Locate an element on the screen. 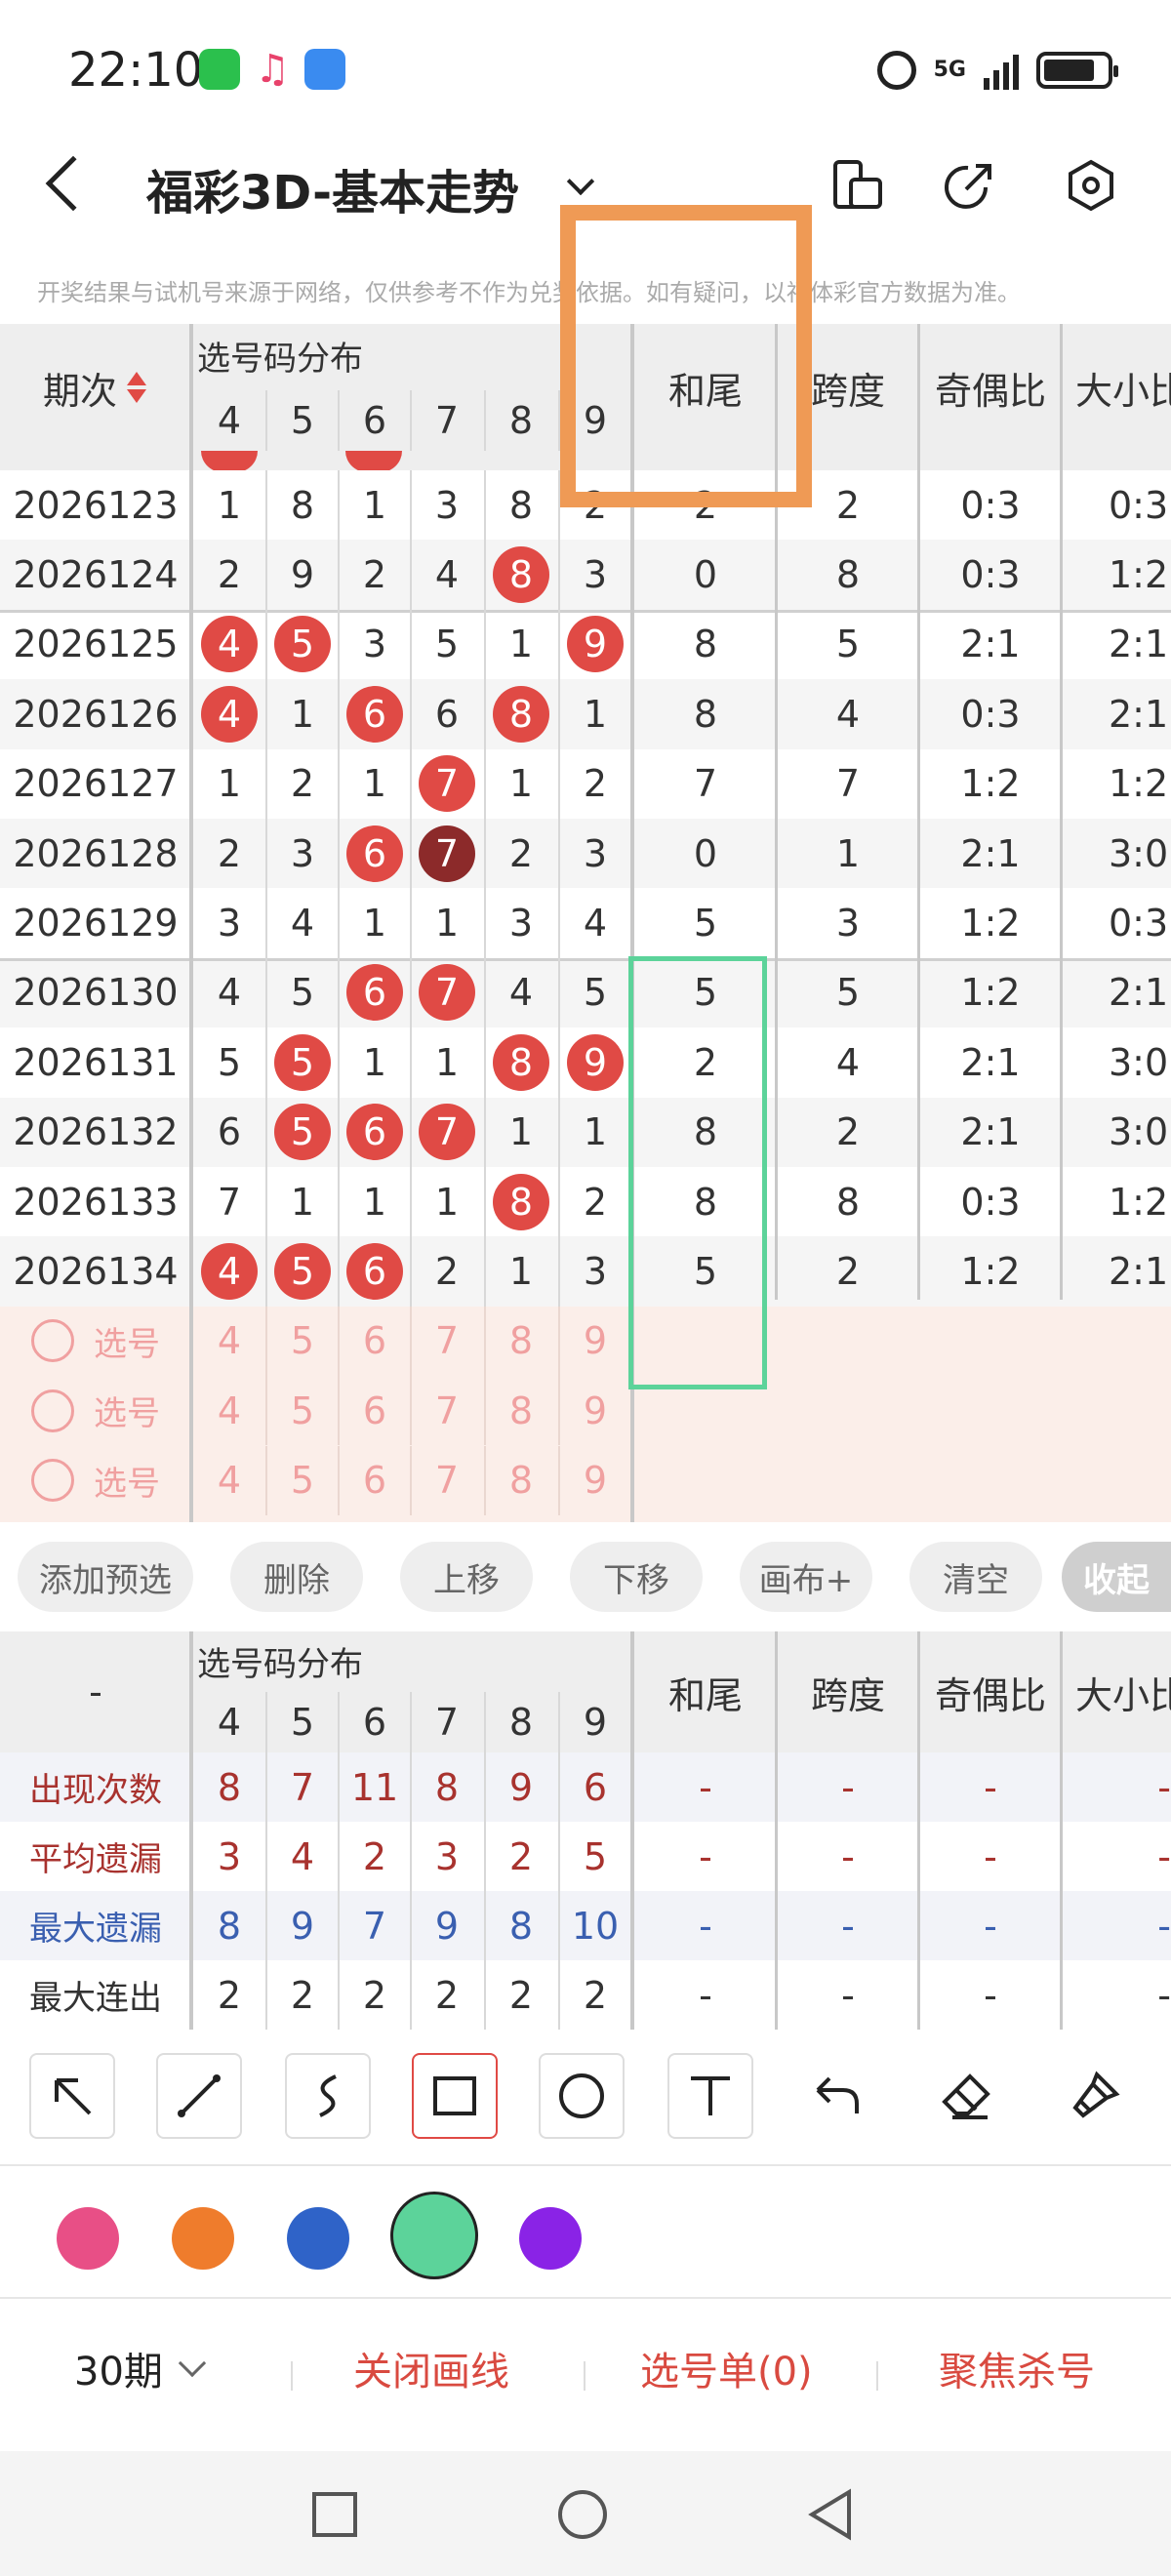 This screenshot has height=2576, width=1171. omission-cell: 3 is located at coordinates (374, 644).